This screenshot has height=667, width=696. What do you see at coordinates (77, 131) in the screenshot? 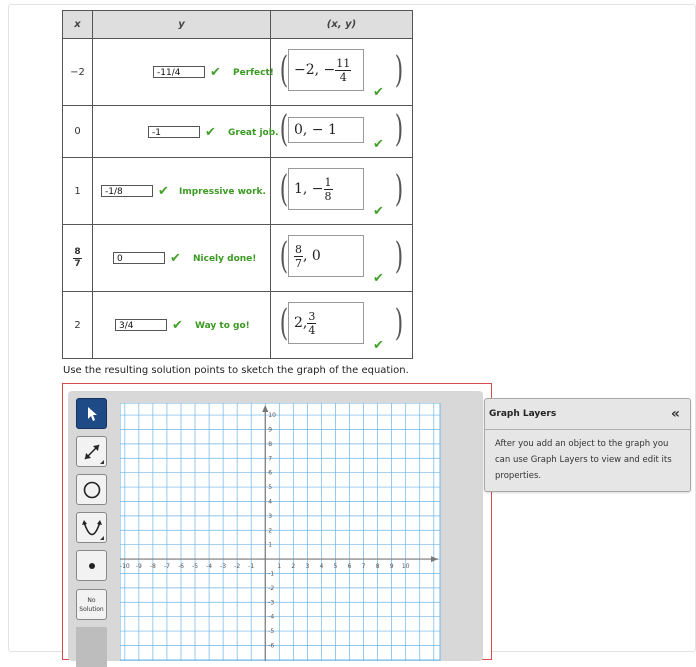
I see `x-value: 0` at bounding box center [77, 131].